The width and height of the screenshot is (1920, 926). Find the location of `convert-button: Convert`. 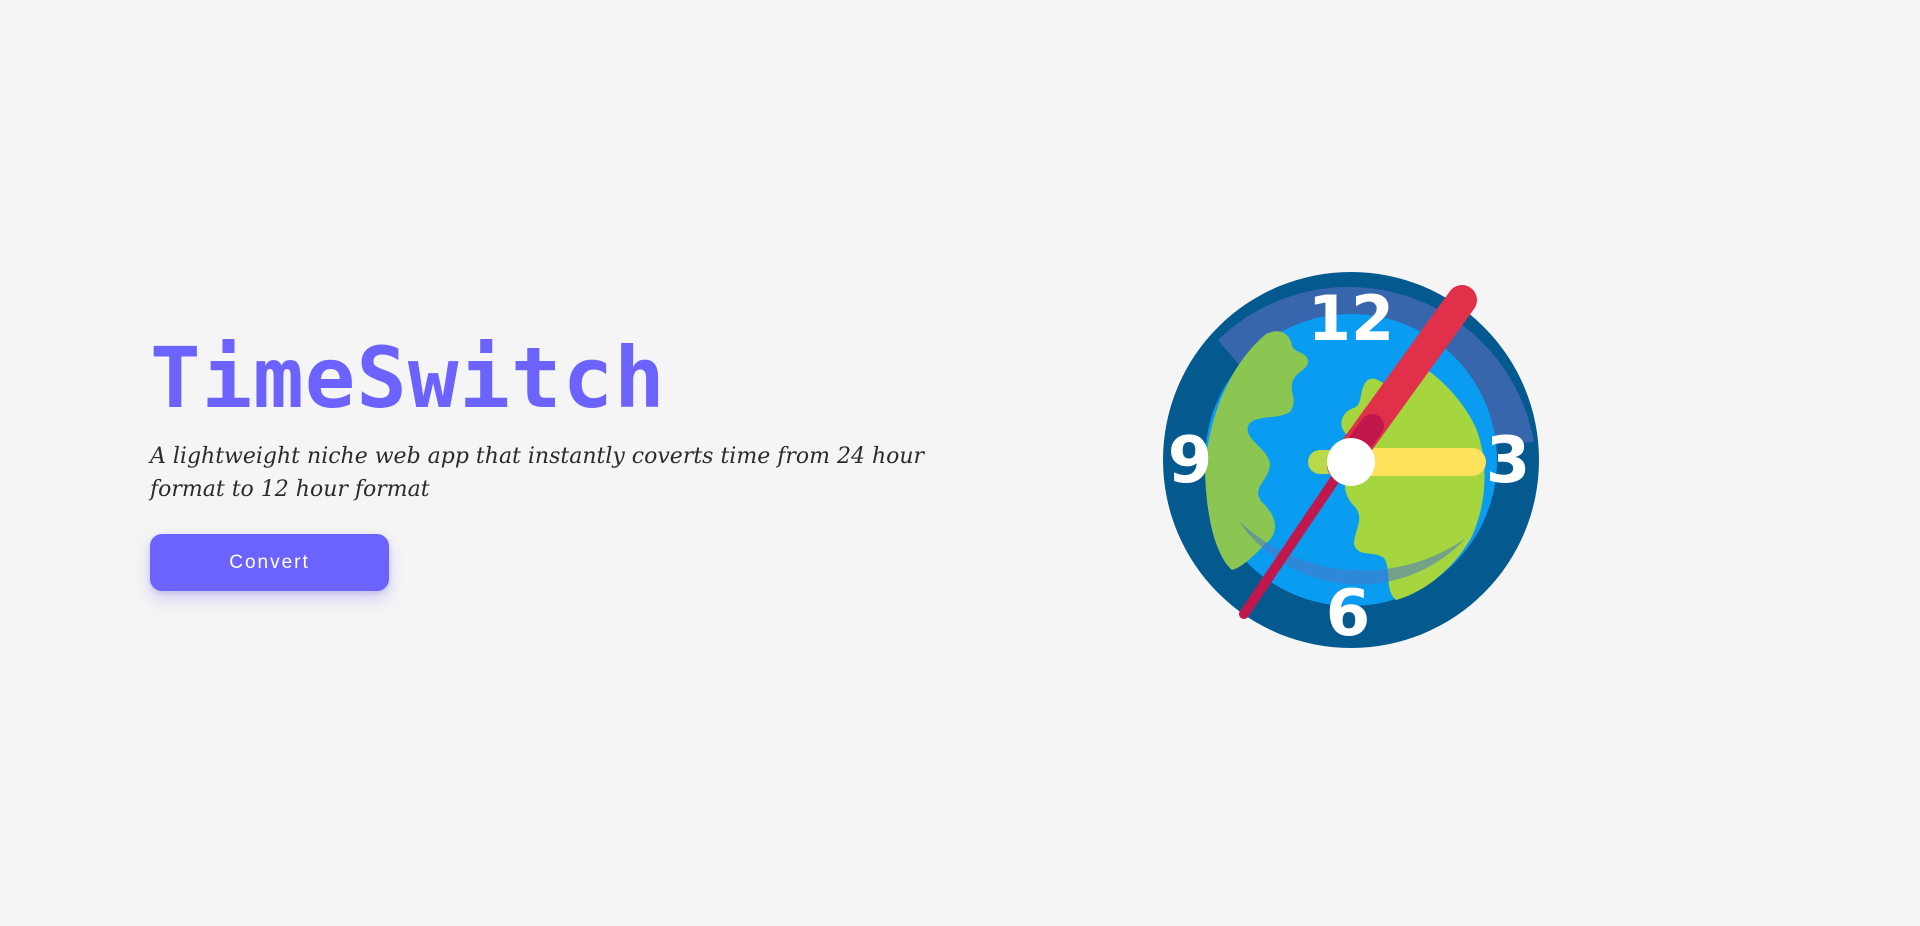

convert-button: Convert is located at coordinates (269, 562).